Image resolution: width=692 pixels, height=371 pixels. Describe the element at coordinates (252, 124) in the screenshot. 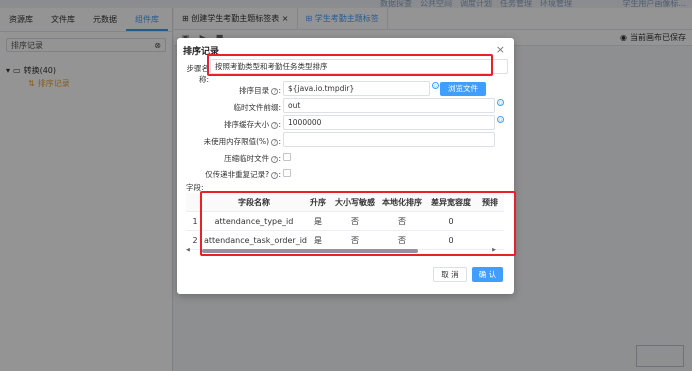

I see `sort-cache-label: 排序缓存大小 ?:` at that location.